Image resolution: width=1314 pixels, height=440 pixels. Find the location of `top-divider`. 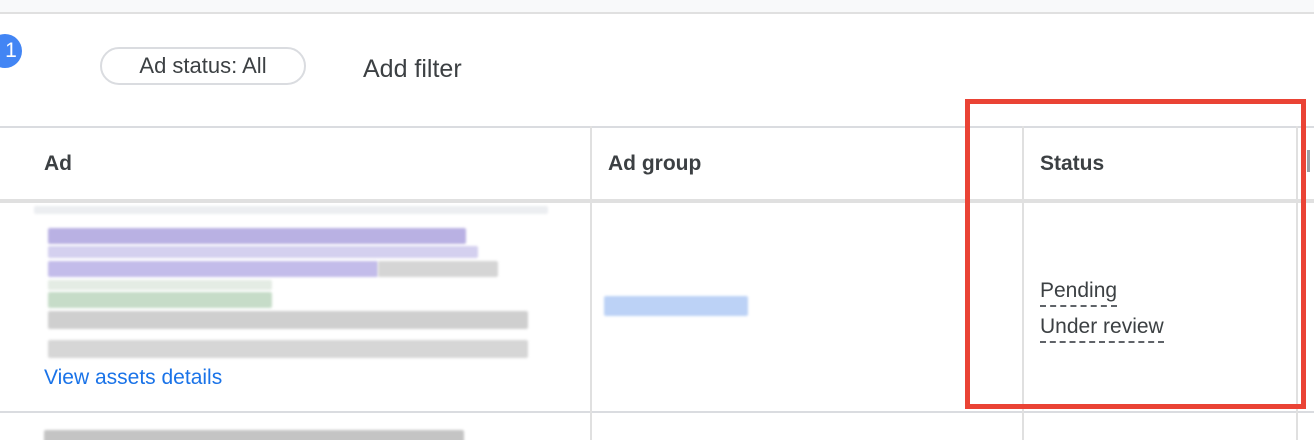

top-divider is located at coordinates (657, 7).